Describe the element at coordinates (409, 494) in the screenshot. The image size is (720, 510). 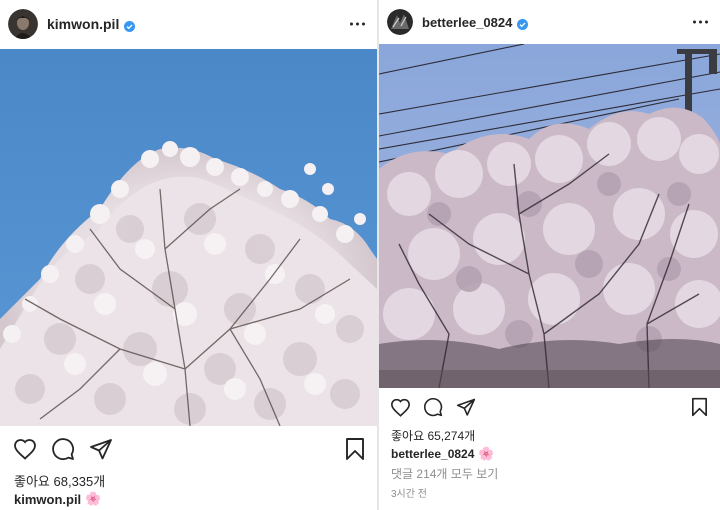
I see `post-timestamp: 3시간 전` at that location.